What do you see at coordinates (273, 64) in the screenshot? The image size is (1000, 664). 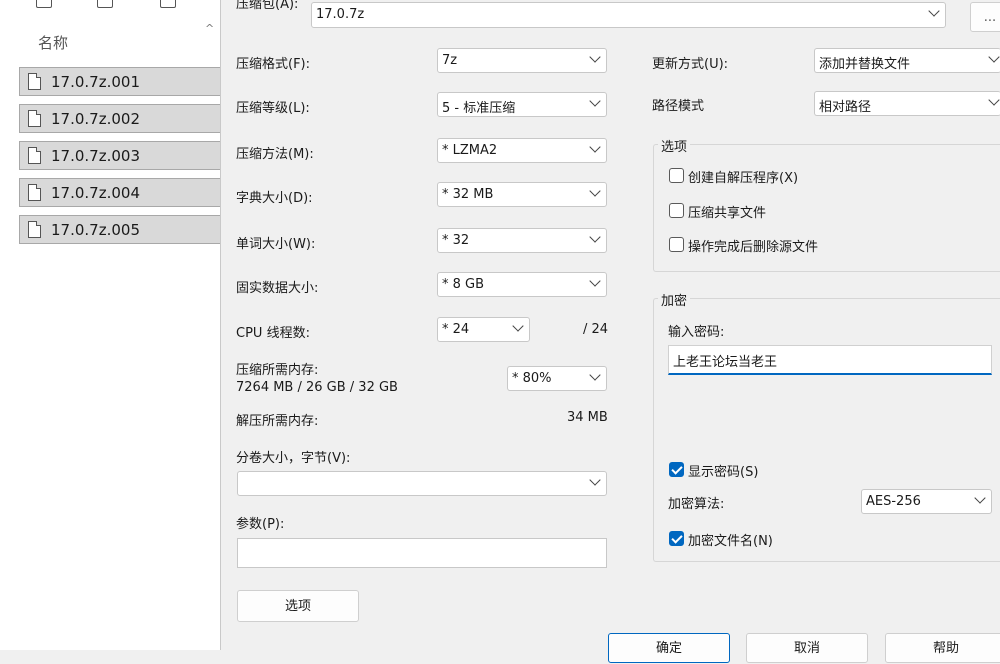 I see `format-label: 压缩格式(F):` at bounding box center [273, 64].